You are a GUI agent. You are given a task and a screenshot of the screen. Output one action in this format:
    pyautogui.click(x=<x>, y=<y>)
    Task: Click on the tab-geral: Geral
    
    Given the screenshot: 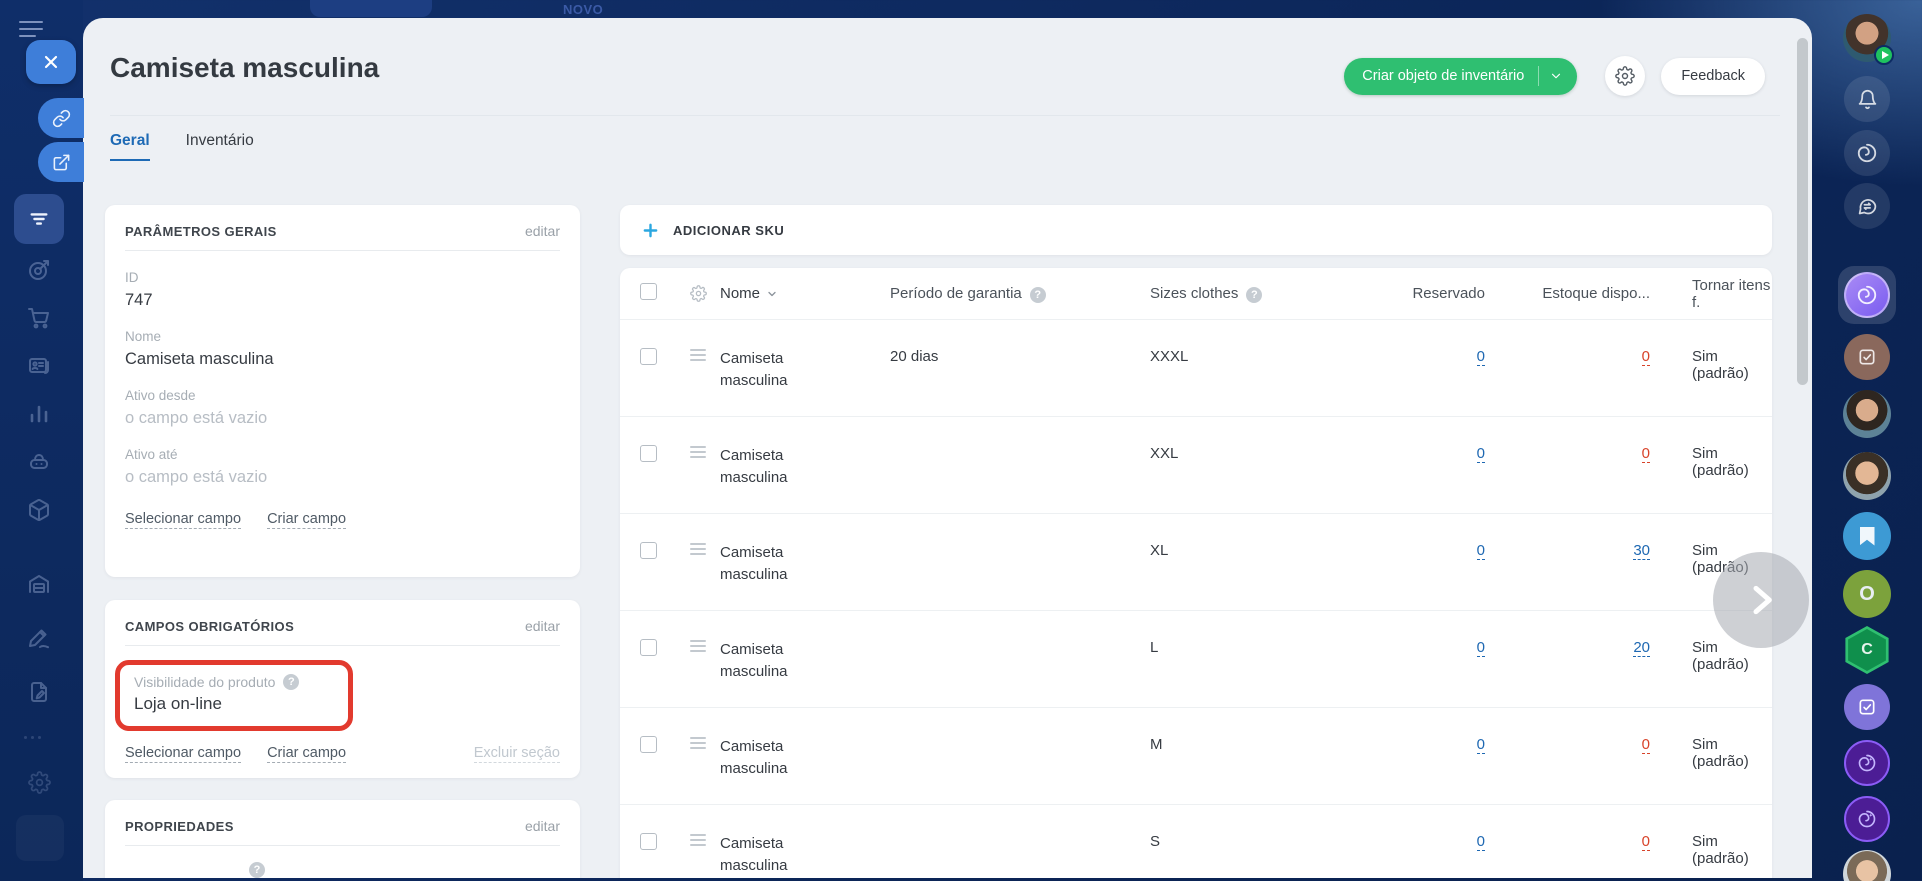 What is the action you would take?
    pyautogui.click(x=130, y=146)
    